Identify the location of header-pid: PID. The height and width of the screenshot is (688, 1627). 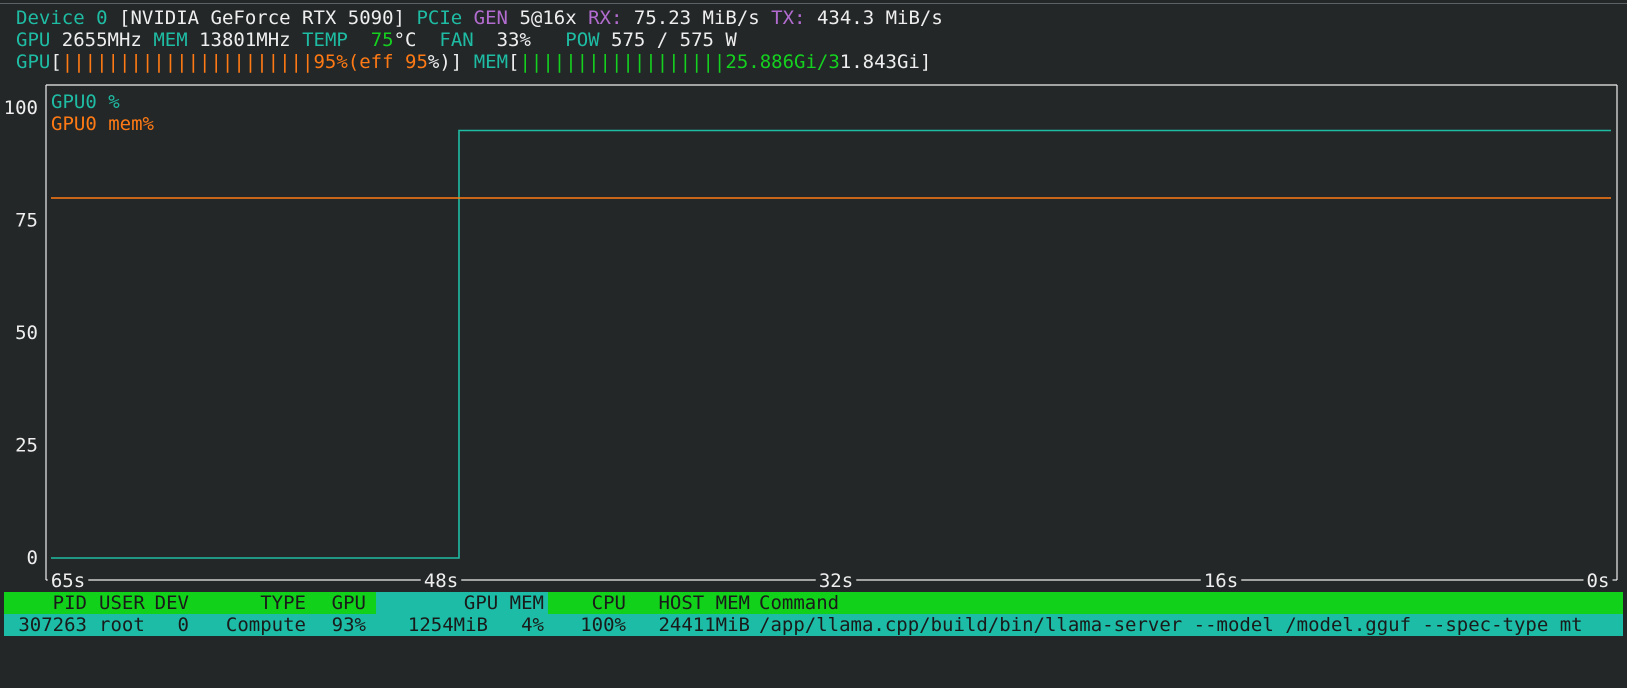
(45, 603).